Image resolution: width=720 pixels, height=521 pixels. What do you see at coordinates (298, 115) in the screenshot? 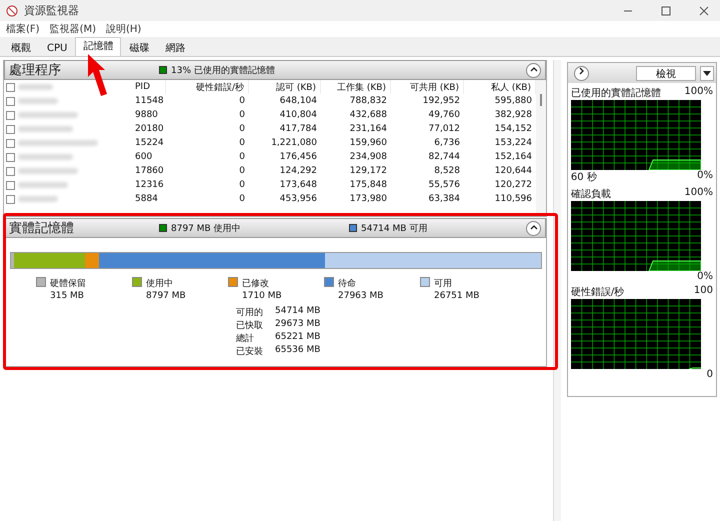
I see `table-cell-text: 410,804` at bounding box center [298, 115].